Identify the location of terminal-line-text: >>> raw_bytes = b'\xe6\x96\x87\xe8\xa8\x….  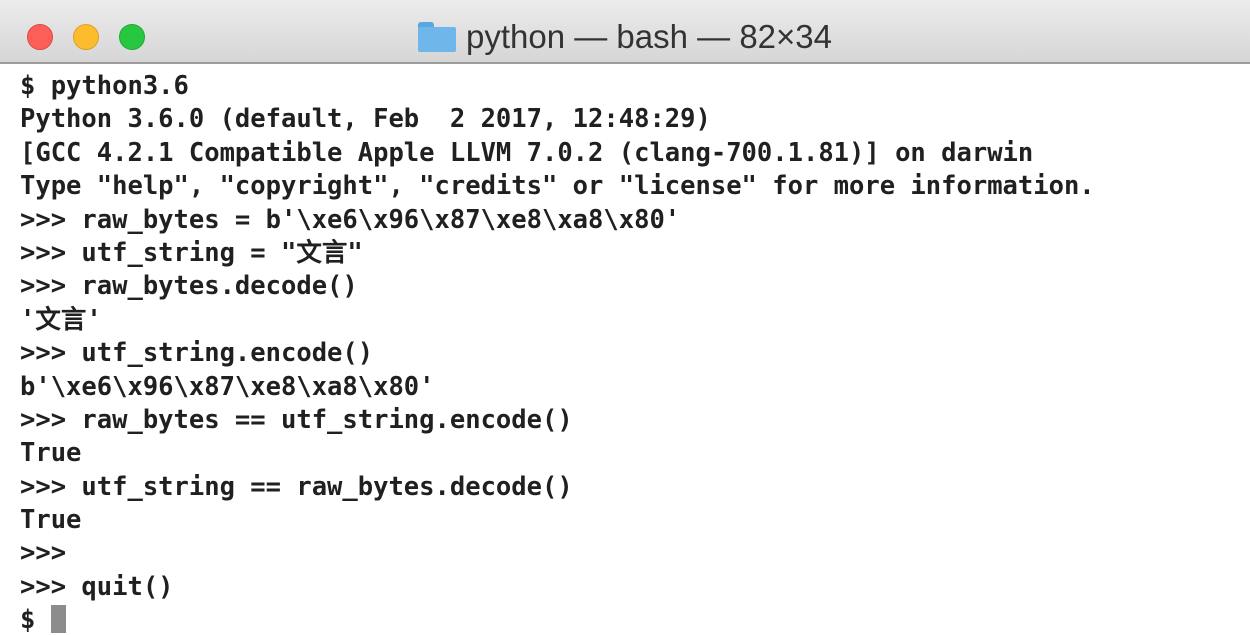
(350, 219).